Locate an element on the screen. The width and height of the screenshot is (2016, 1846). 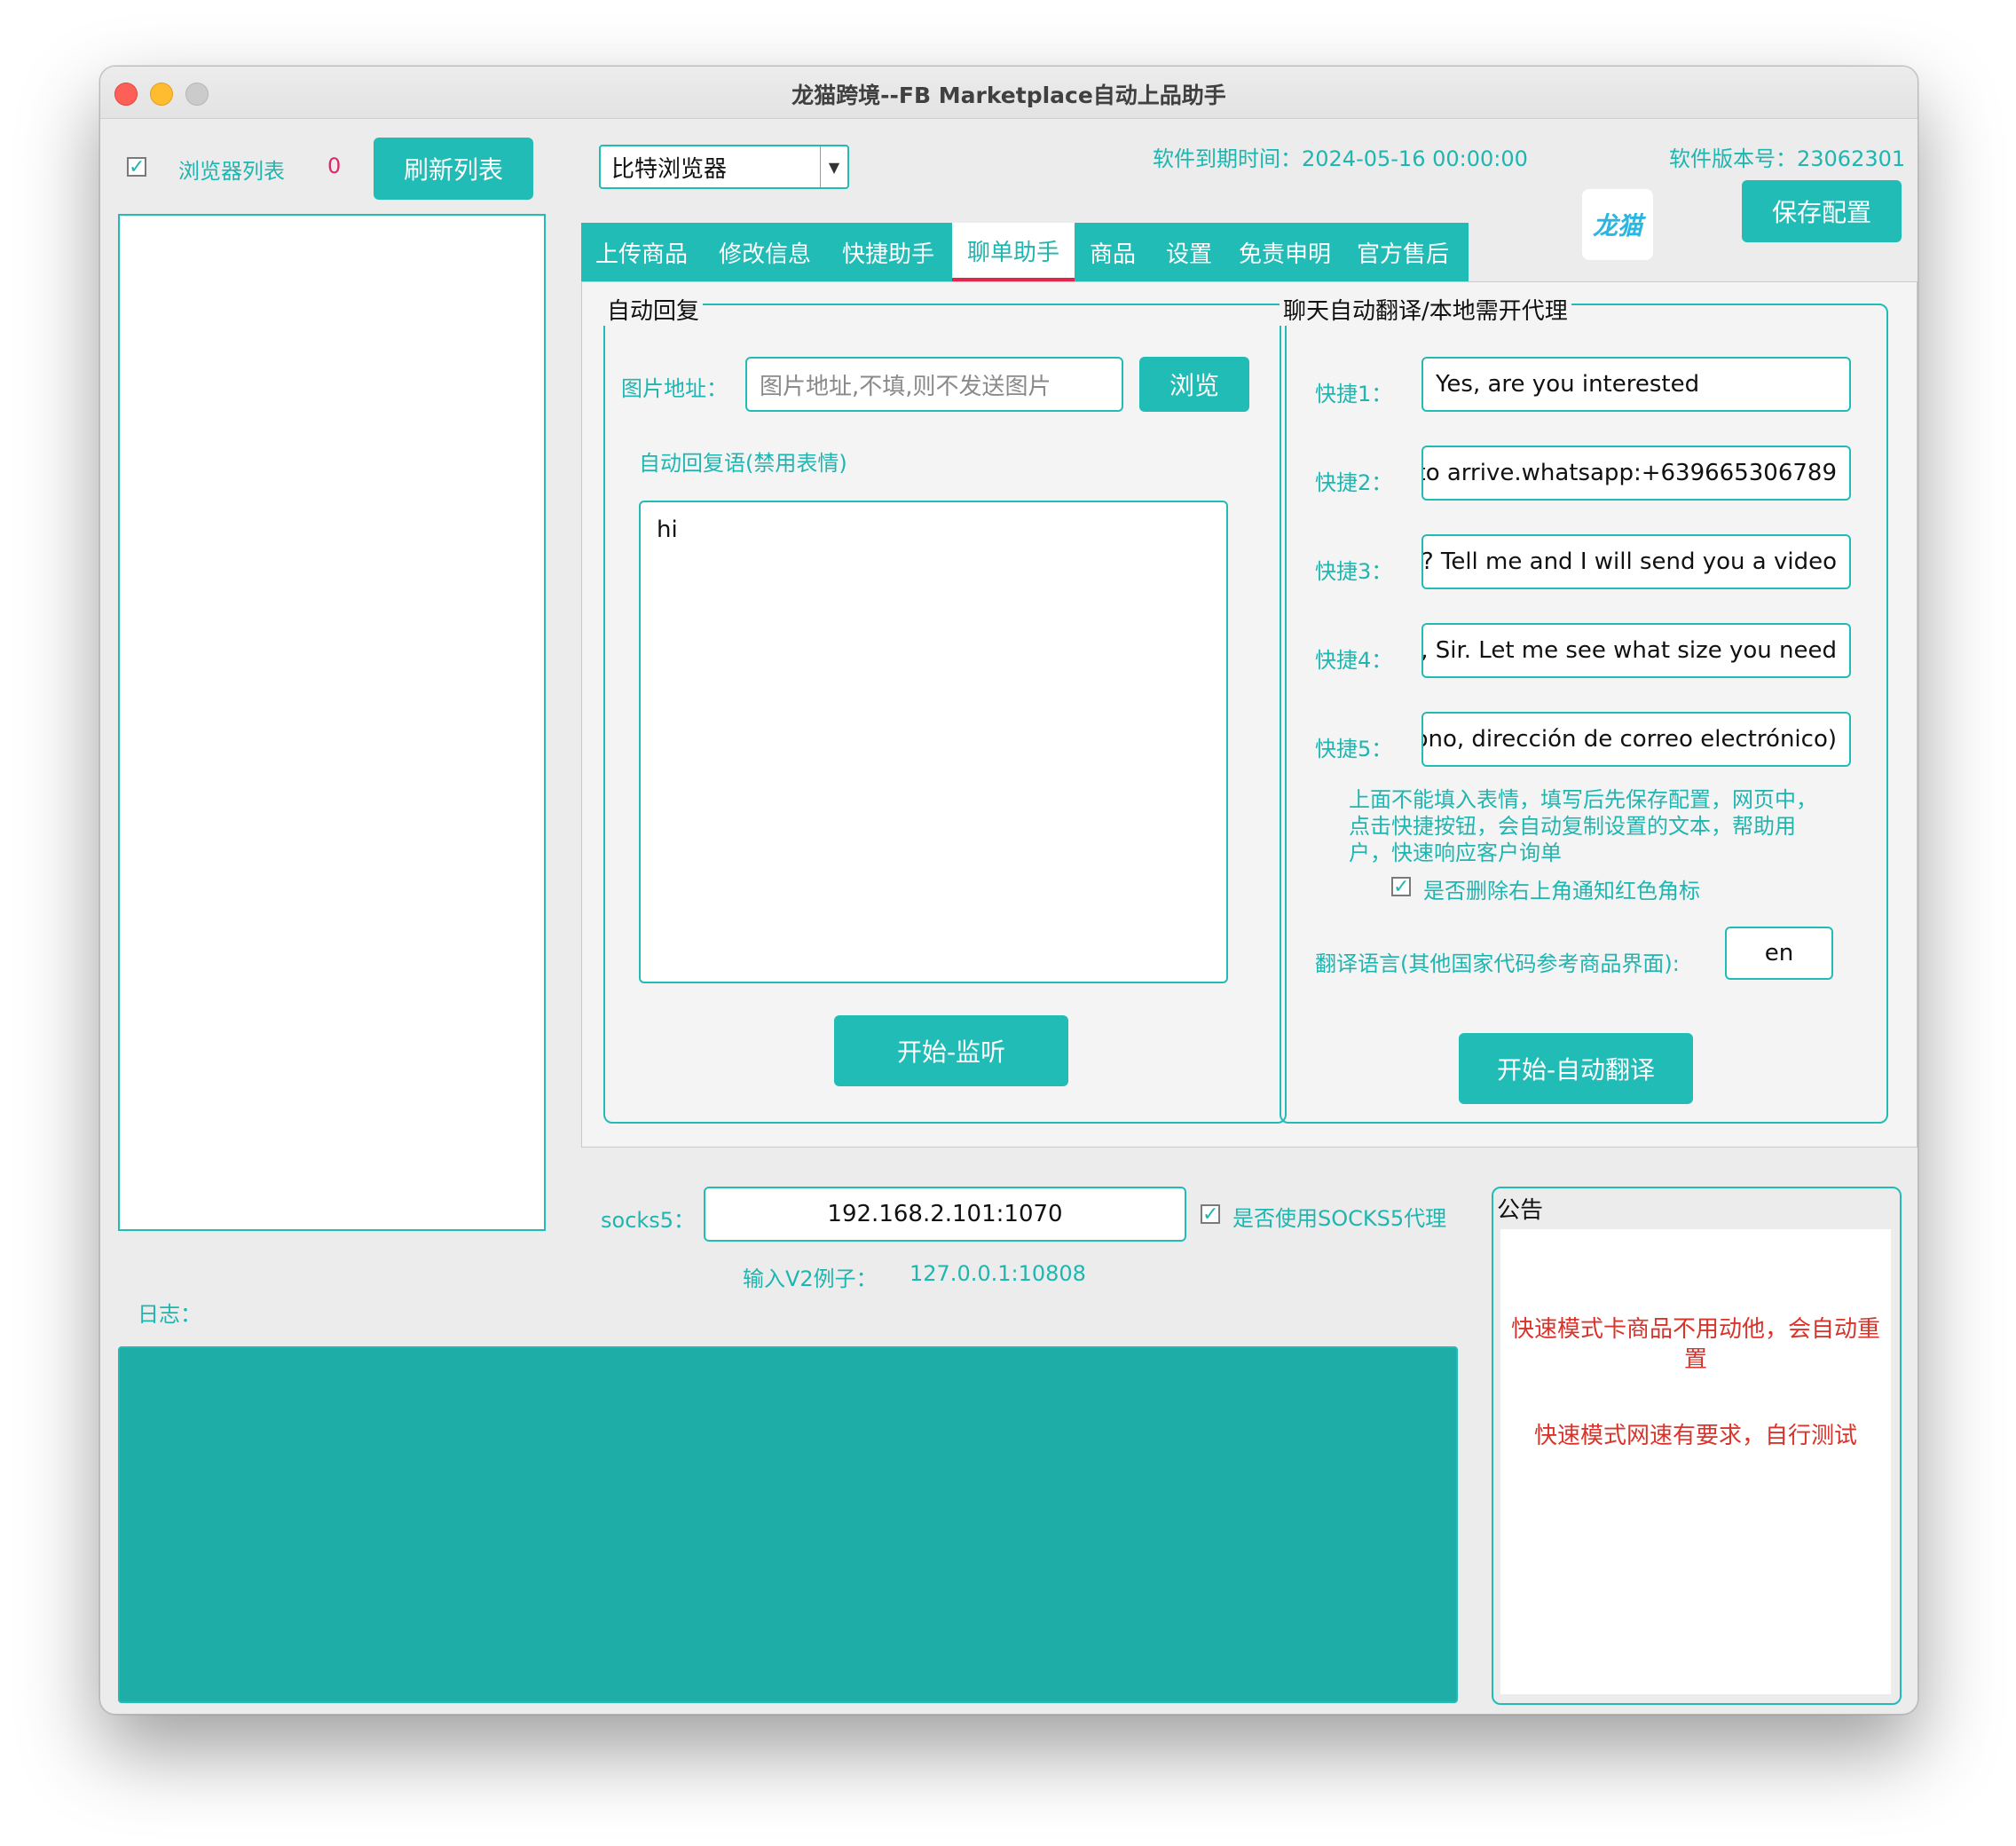
shortcut-5-label: 快捷5： is located at coordinates (1354, 749).